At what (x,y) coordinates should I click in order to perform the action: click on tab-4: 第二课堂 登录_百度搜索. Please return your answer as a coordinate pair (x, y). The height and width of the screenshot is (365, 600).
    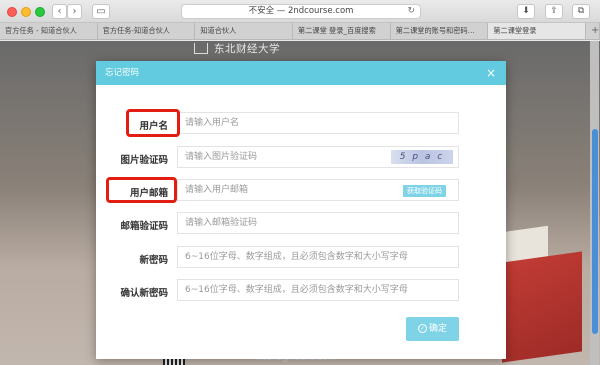
    Looking at the image, I should click on (342, 31).